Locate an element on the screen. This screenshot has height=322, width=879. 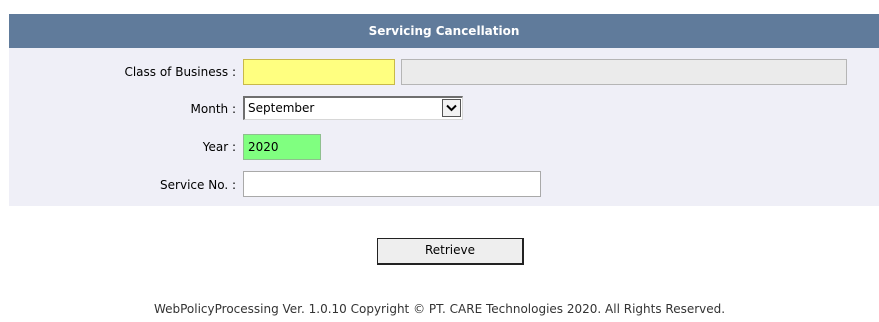
chevron-down-icon is located at coordinates (451, 108).